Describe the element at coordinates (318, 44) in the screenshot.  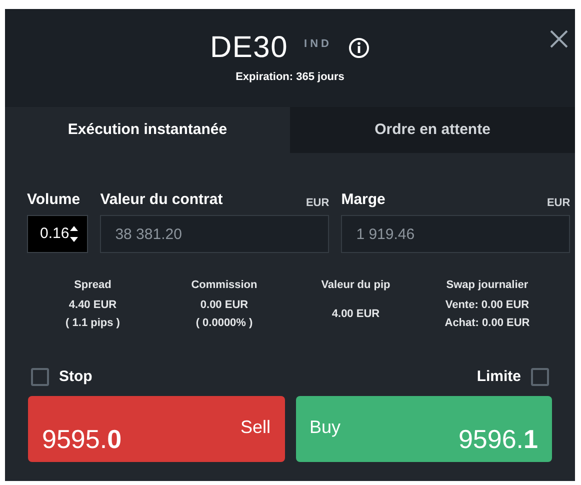
I see `category-label: IND` at that location.